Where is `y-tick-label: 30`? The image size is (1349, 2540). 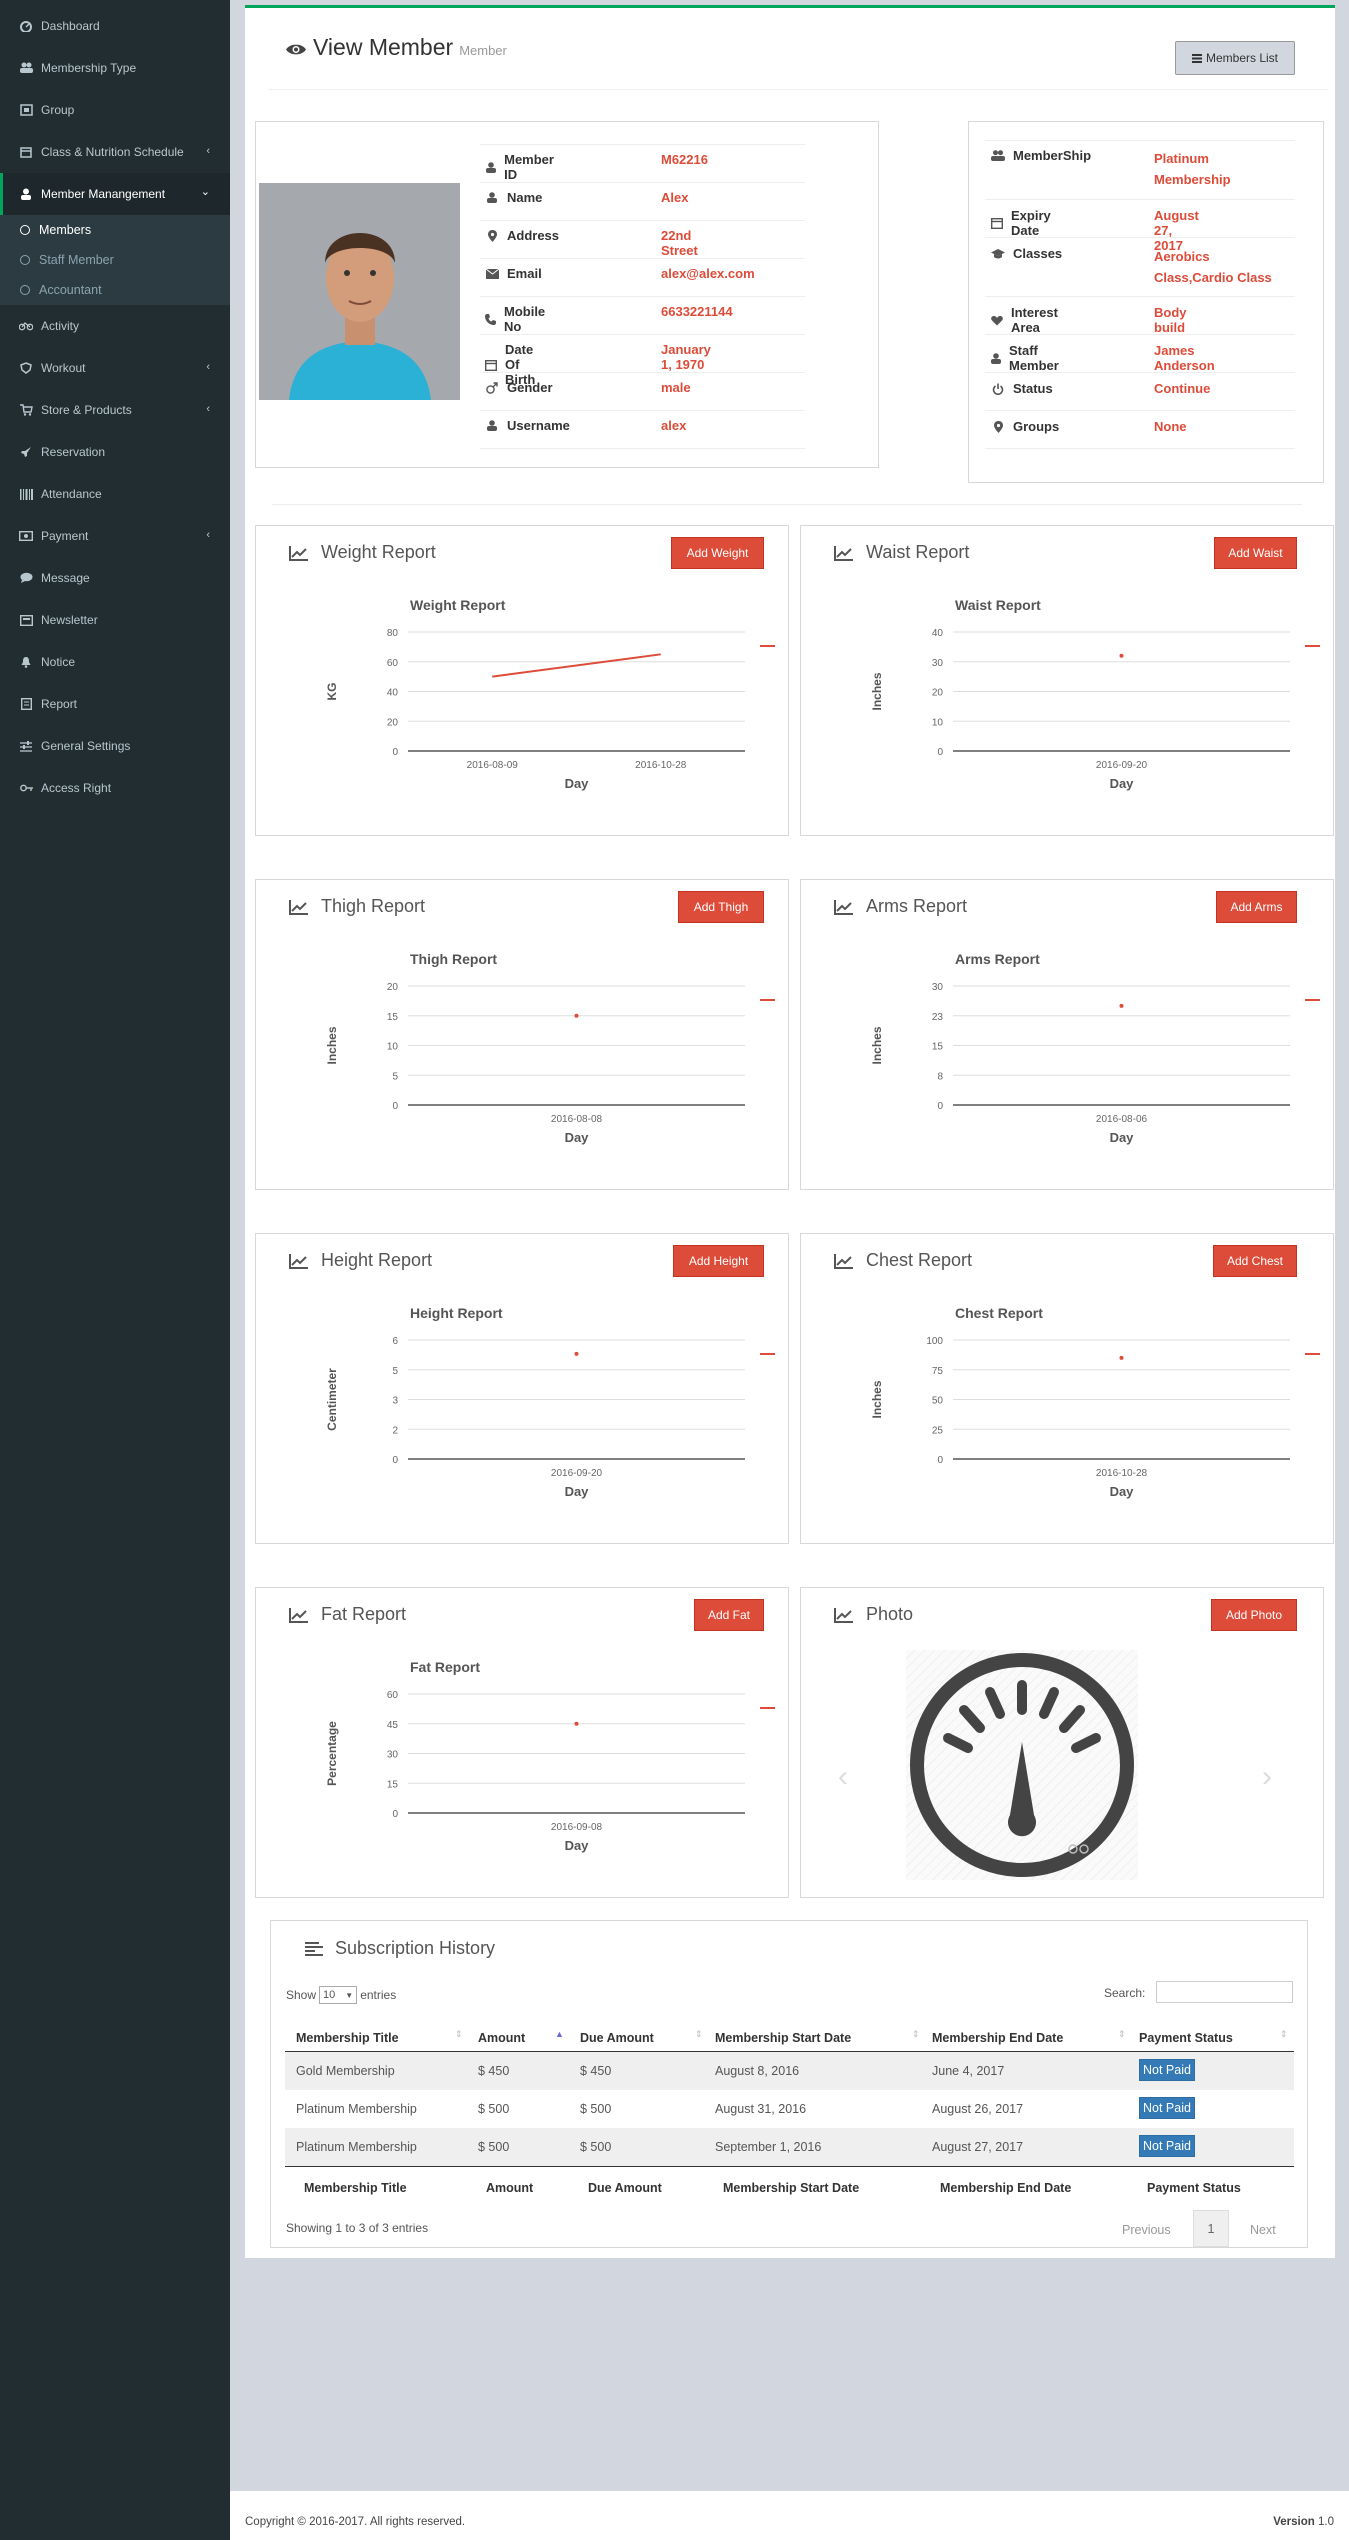 y-tick-label: 30 is located at coordinates (938, 663).